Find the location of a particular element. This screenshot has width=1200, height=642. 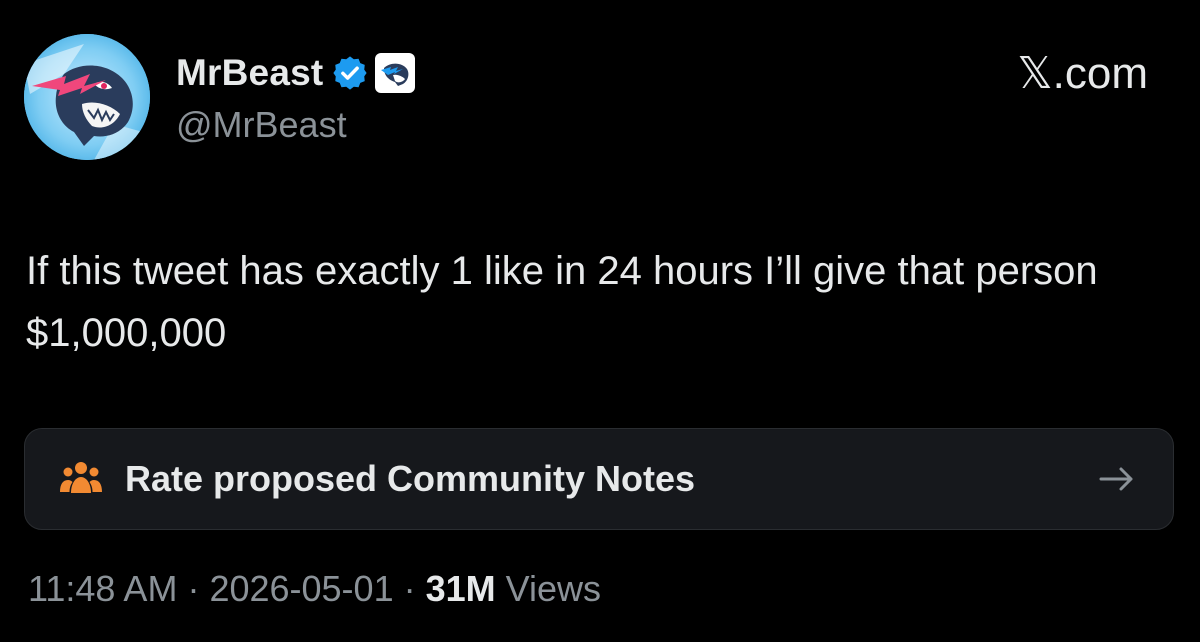

community-notes-label: Rate proposed Community Notes is located at coordinates (410, 478).